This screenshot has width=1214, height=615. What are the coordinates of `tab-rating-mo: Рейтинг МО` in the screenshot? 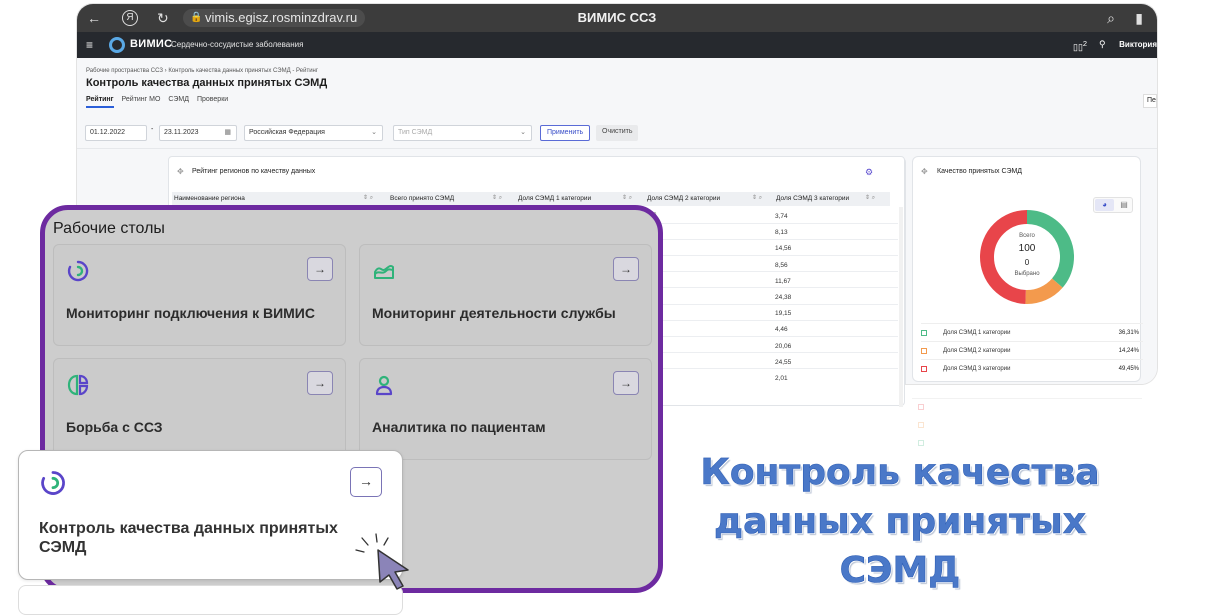 It's located at (141, 99).